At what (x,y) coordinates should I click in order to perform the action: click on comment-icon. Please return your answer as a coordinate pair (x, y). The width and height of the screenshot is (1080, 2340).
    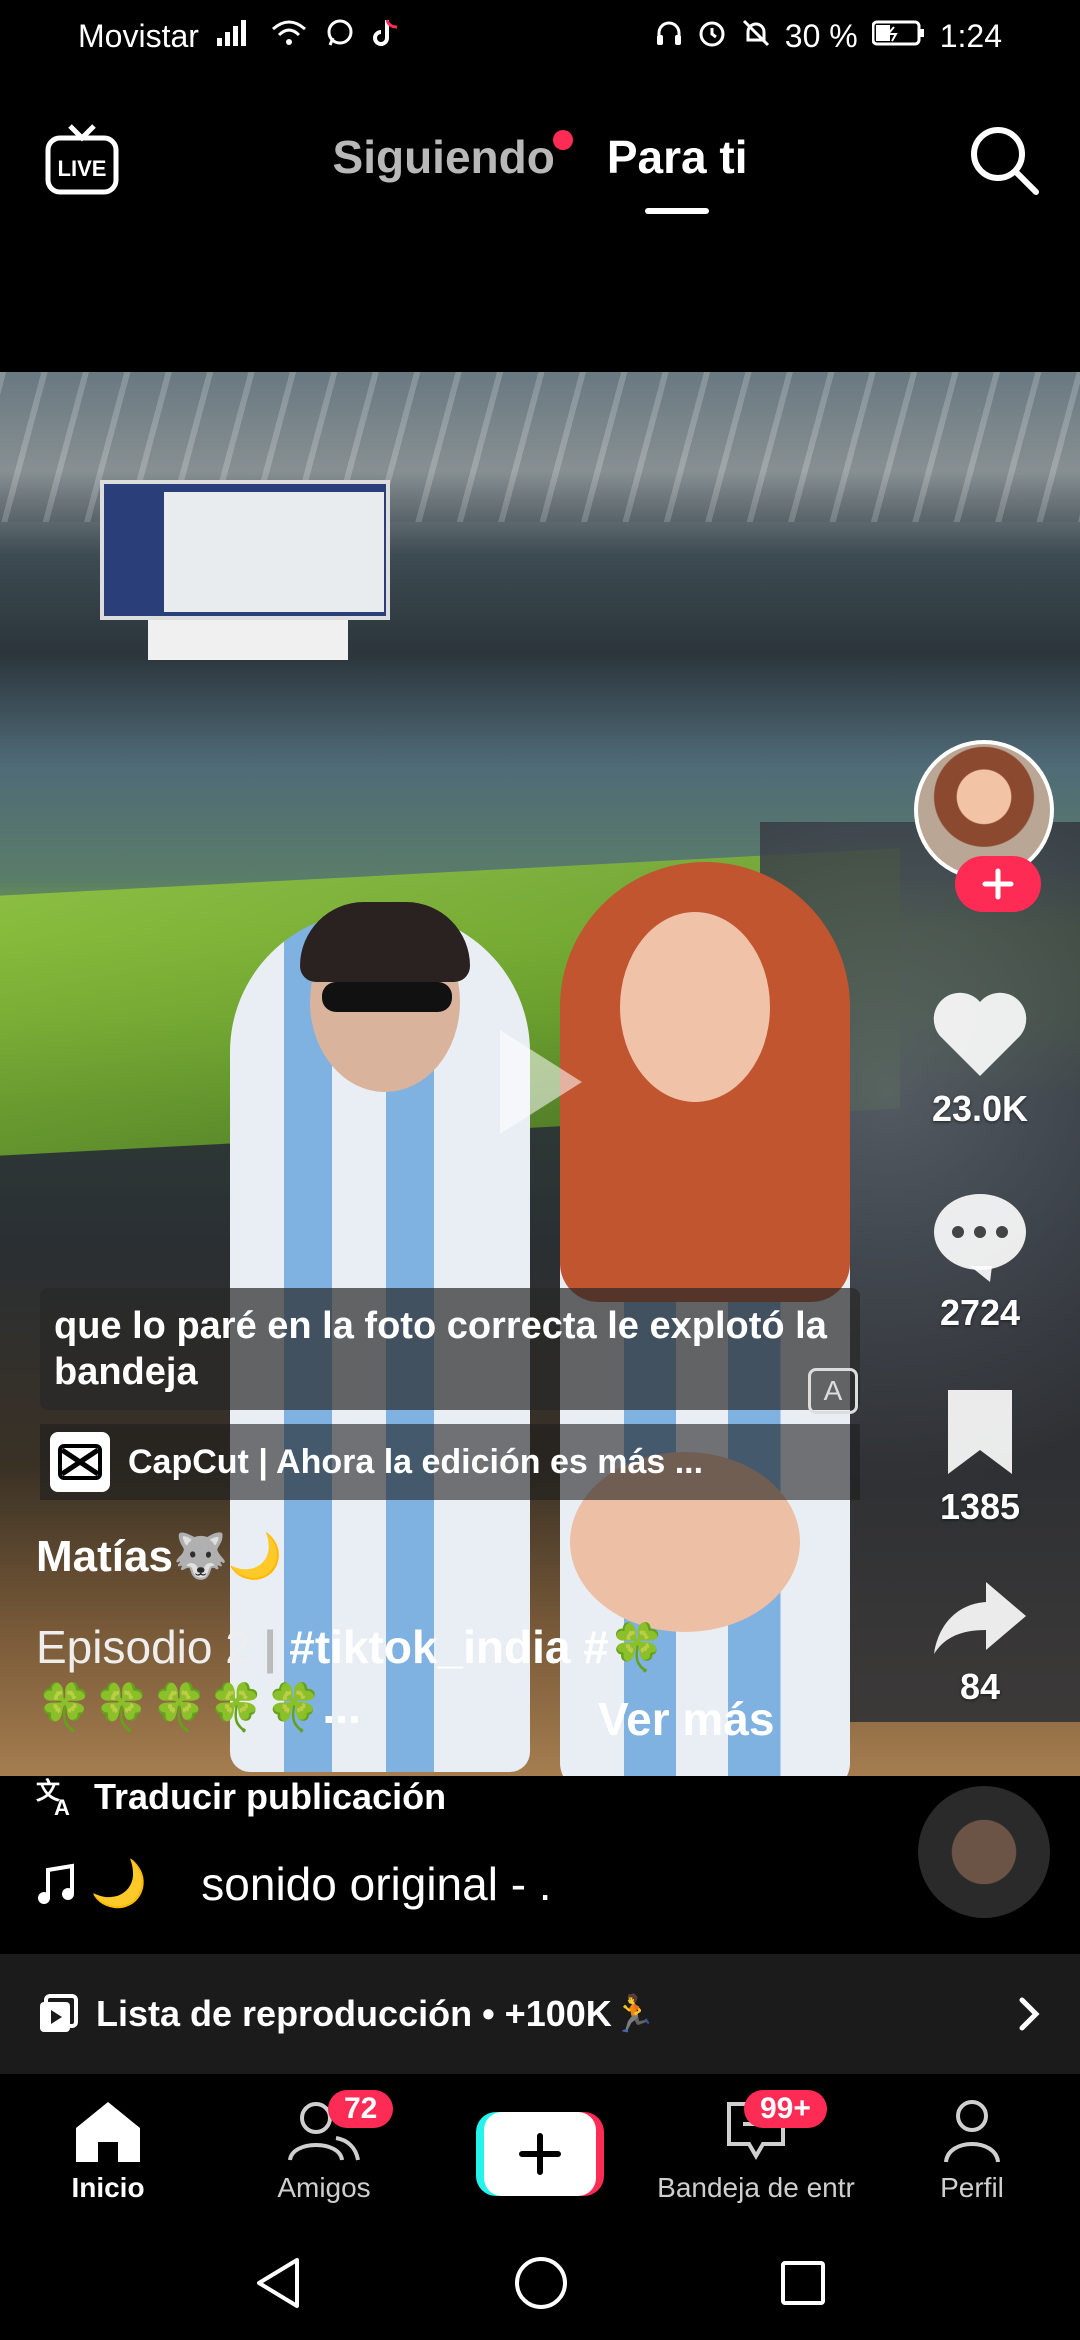
    Looking at the image, I should click on (980, 1238).